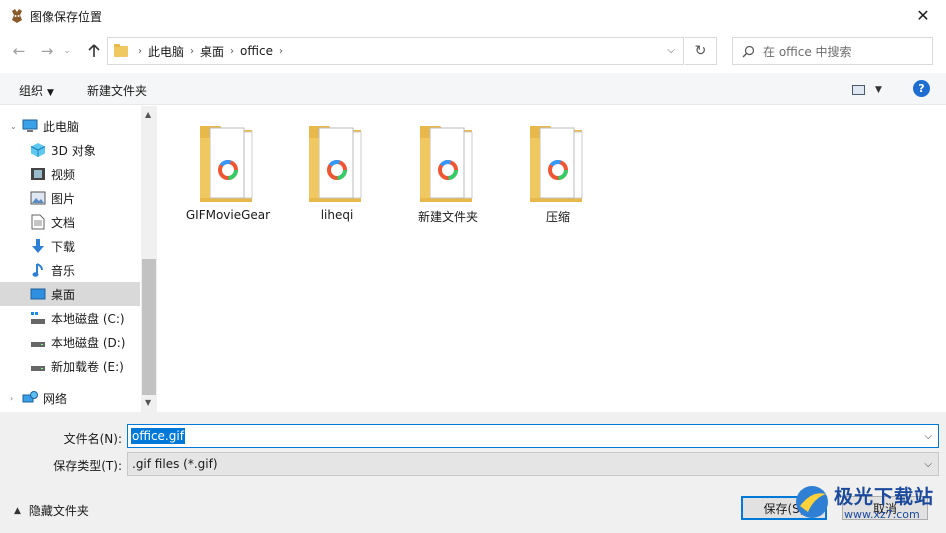 This screenshot has width=946, height=533. What do you see at coordinates (923, 15) in the screenshot?
I see `close-button: ✕` at bounding box center [923, 15].